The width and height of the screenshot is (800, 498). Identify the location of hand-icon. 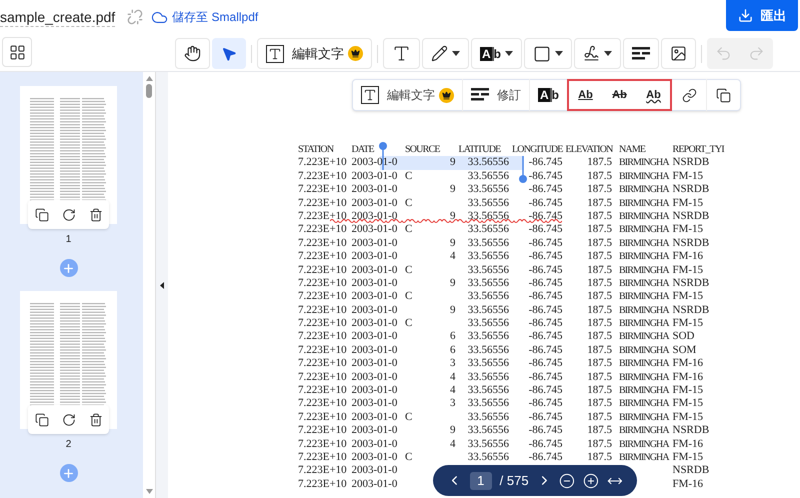
(192, 53).